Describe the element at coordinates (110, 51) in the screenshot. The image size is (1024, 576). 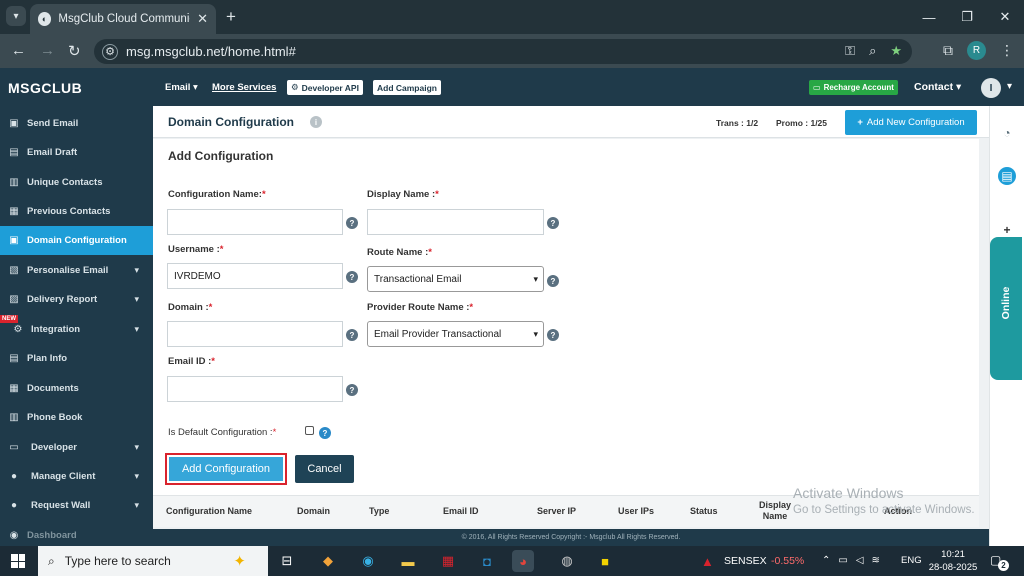
I see `site-info-icon: ⚙` at that location.